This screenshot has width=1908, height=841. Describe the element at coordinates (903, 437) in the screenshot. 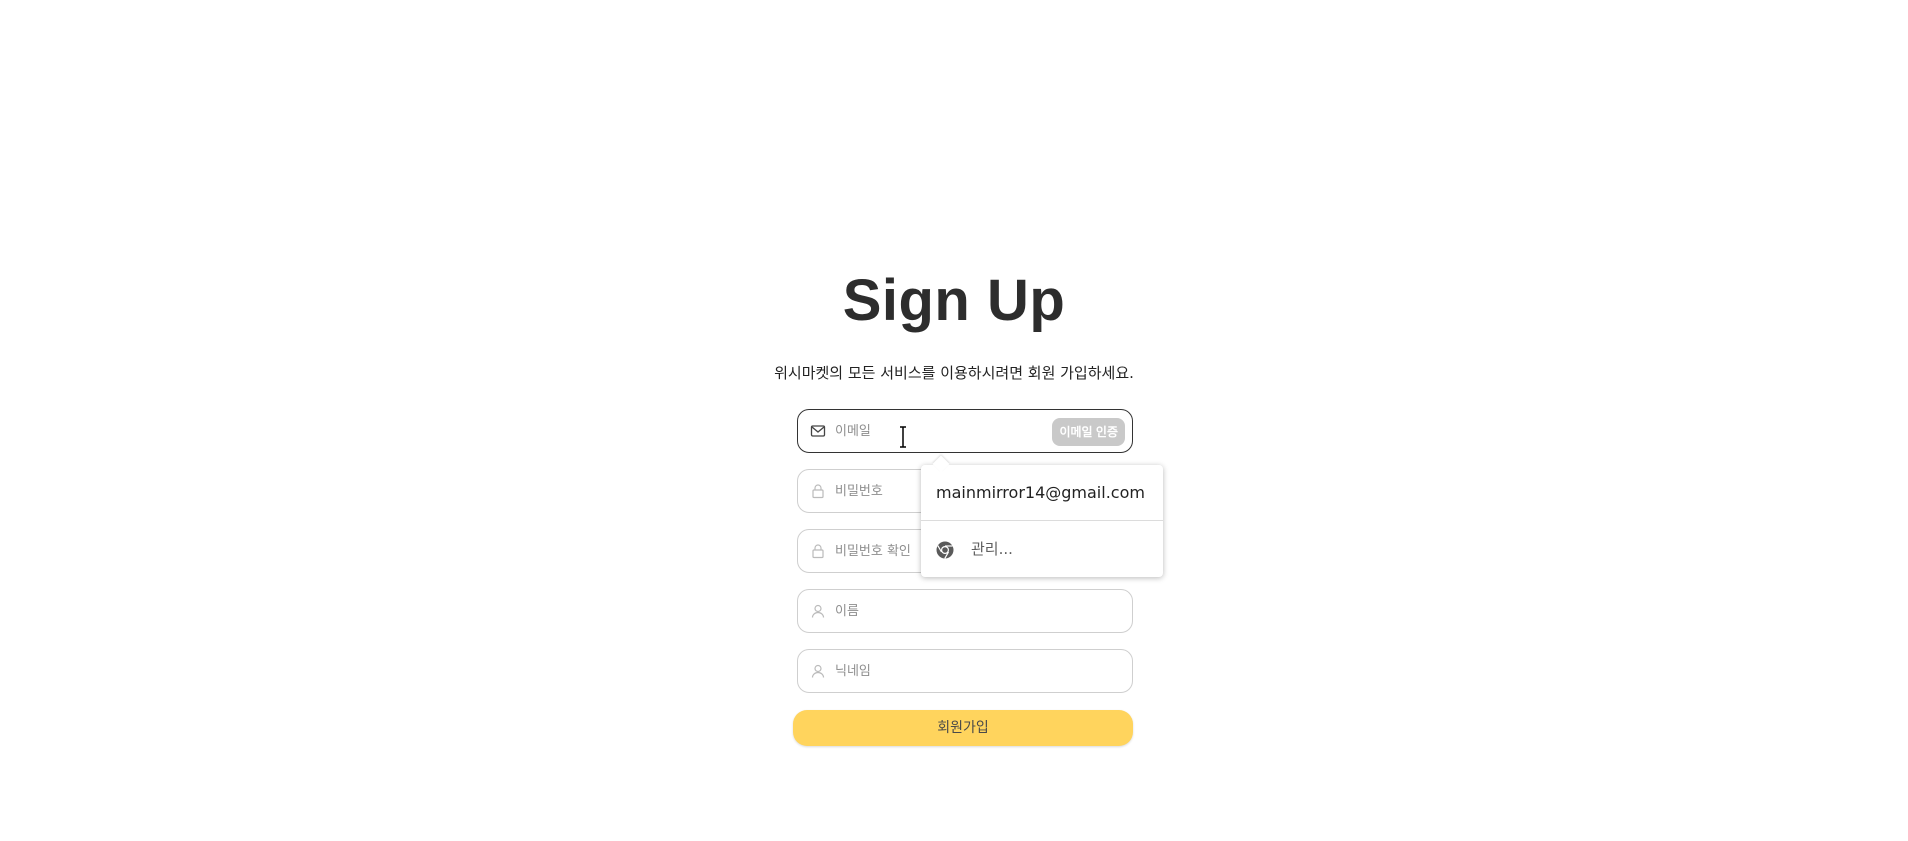

I see `text-cursor-icon` at that location.